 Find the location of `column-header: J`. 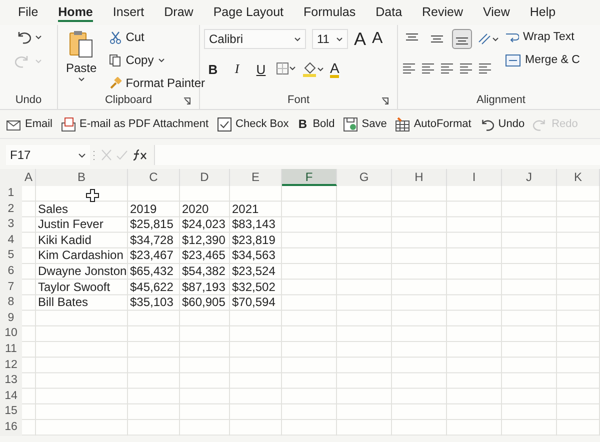

column-header: J is located at coordinates (529, 177).